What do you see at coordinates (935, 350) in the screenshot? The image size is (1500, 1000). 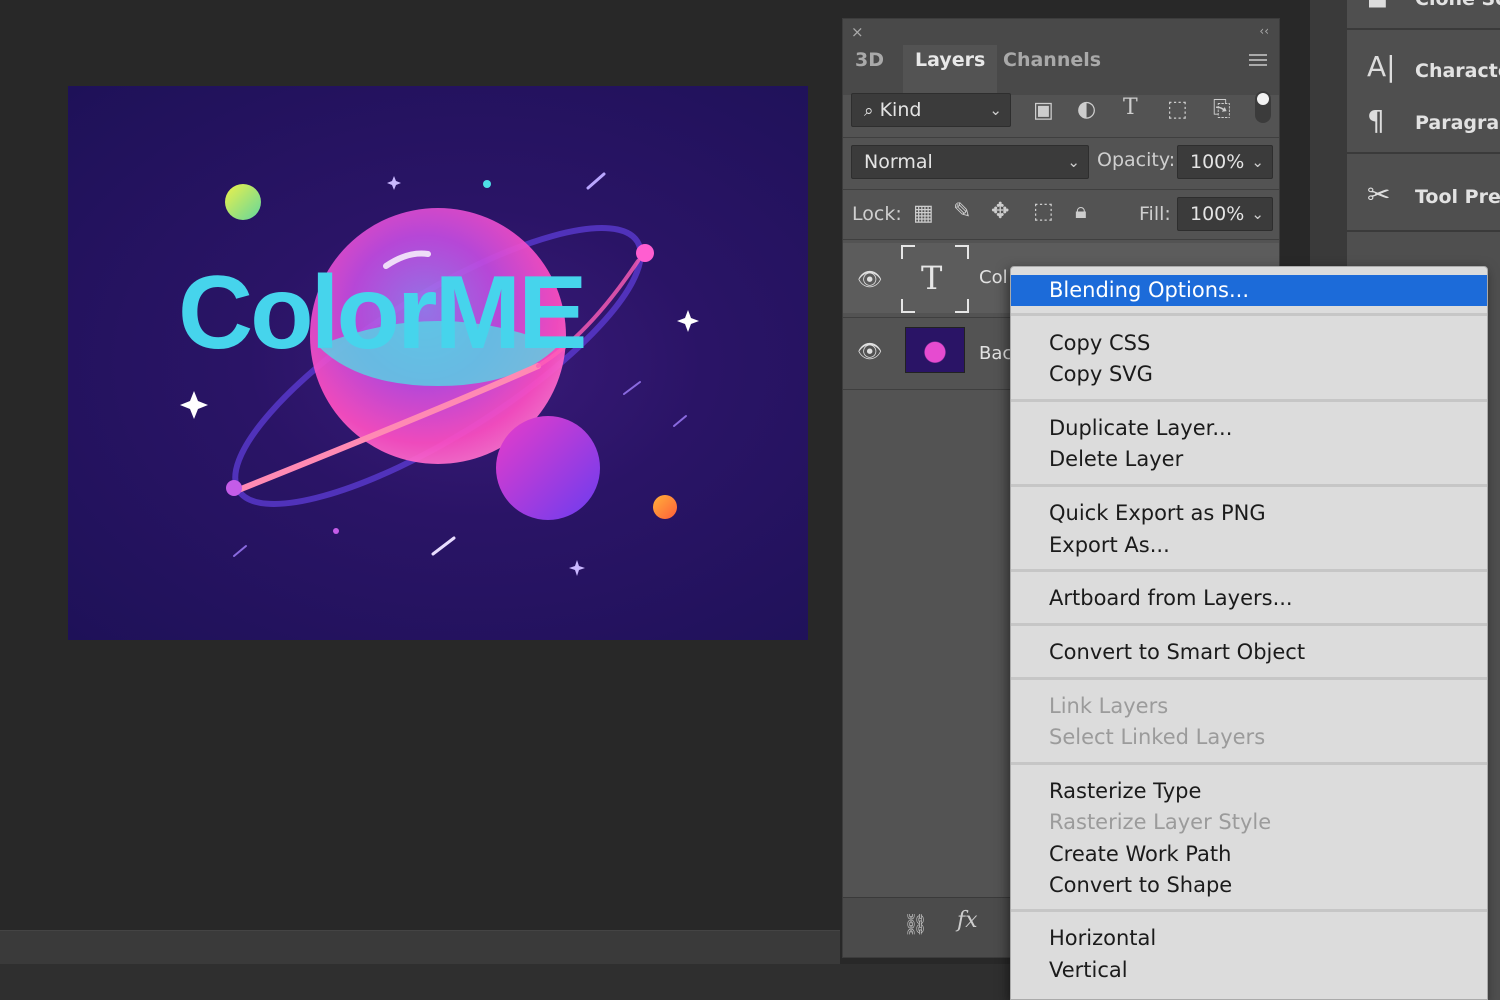 I see `background-layer-thumbnail` at bounding box center [935, 350].